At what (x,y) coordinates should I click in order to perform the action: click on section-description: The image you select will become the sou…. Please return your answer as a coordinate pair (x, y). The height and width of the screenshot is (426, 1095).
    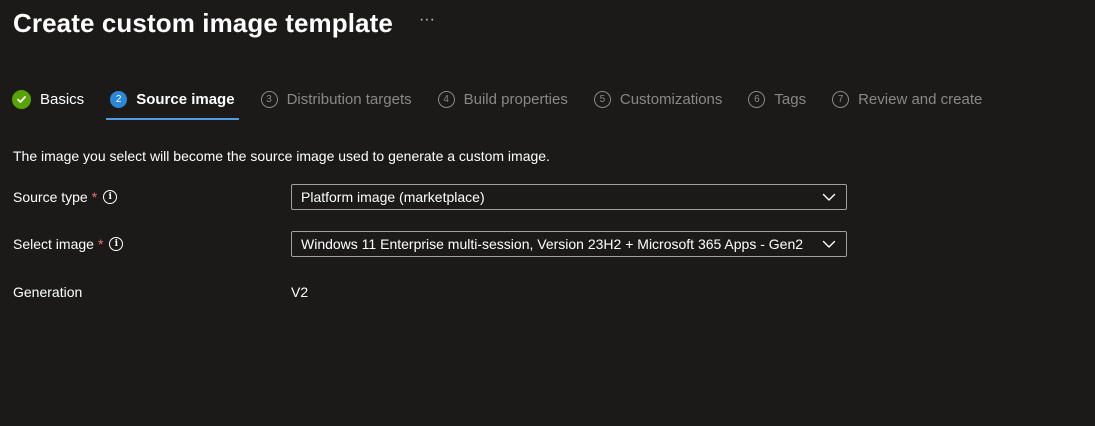
    Looking at the image, I should click on (281, 156).